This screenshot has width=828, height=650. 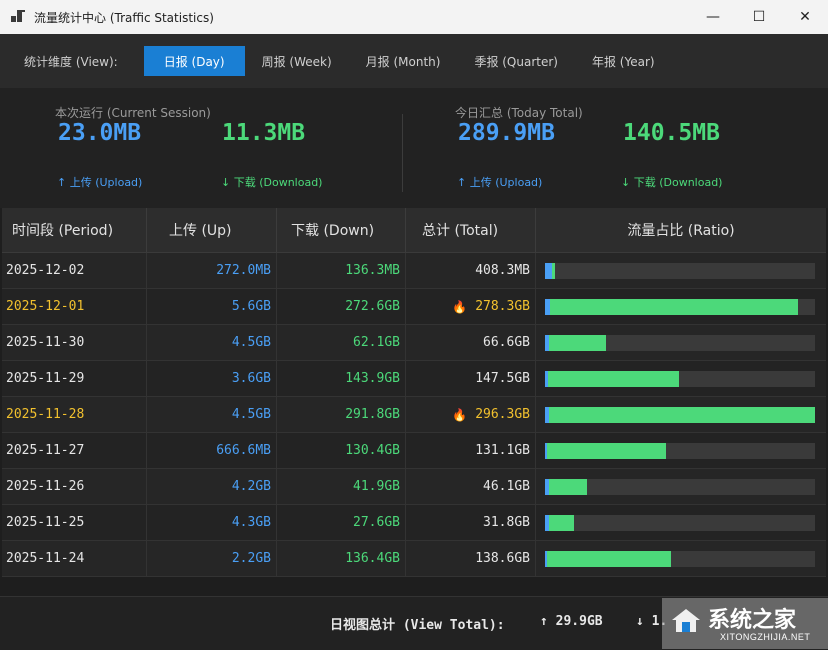 What do you see at coordinates (341, 230) in the screenshot?
I see `header-download: 下载 (Down)` at bounding box center [341, 230].